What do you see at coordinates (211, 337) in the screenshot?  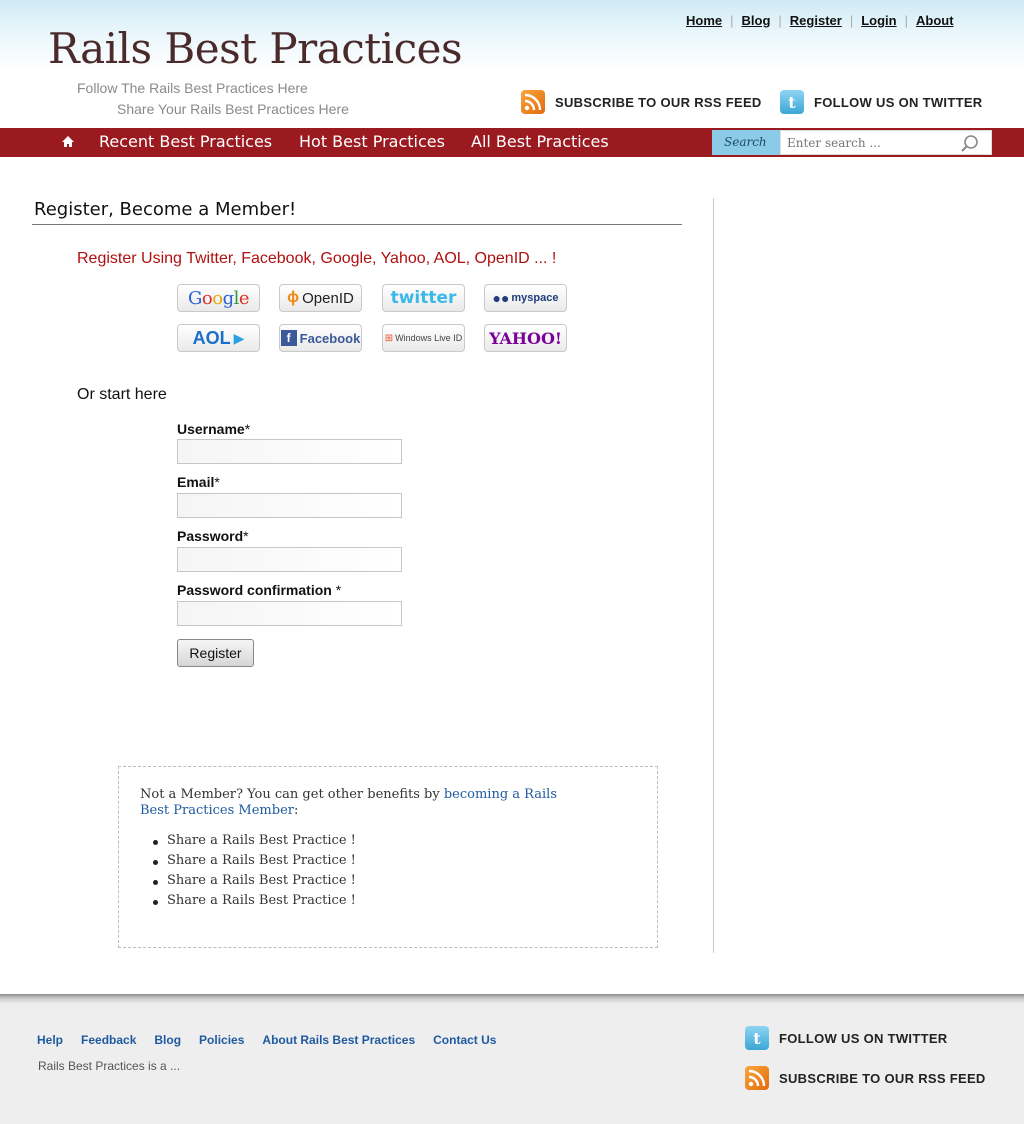 I see `aol-label: AOL` at bounding box center [211, 337].